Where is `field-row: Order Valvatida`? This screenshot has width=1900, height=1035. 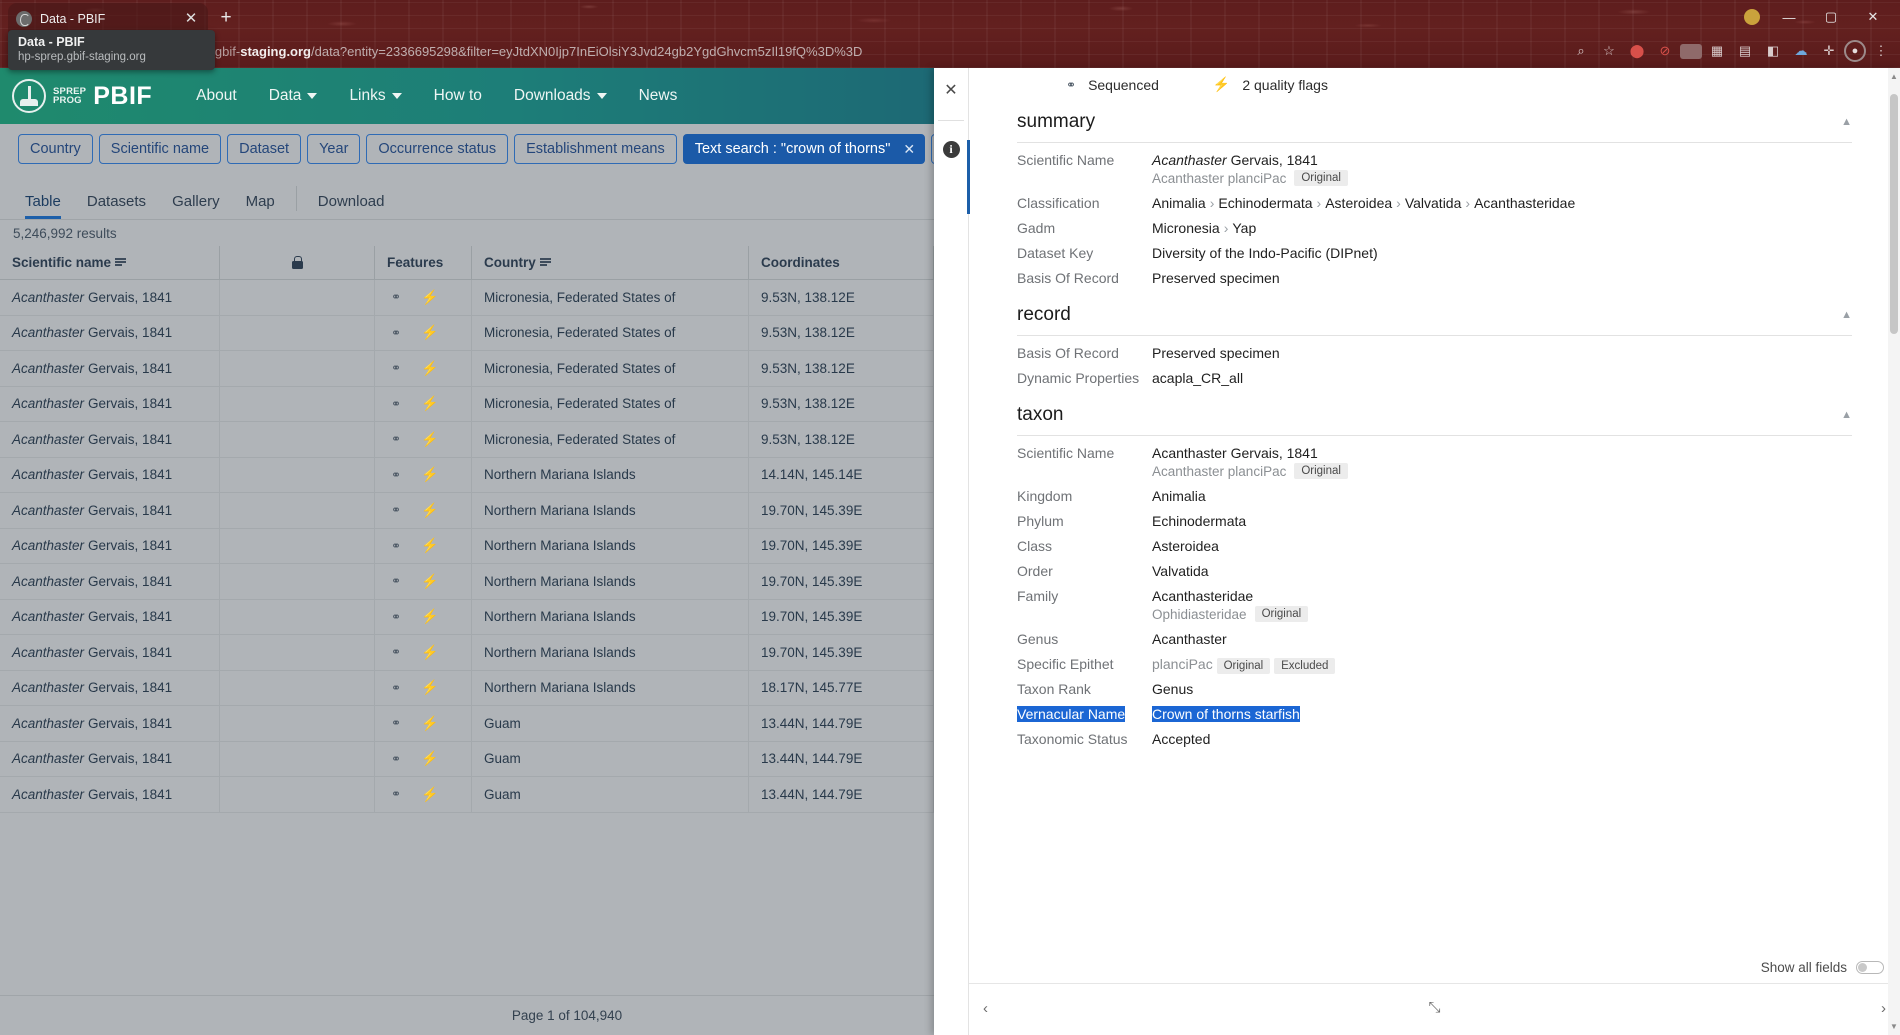
field-row: Order Valvatida is located at coordinates (1434, 566).